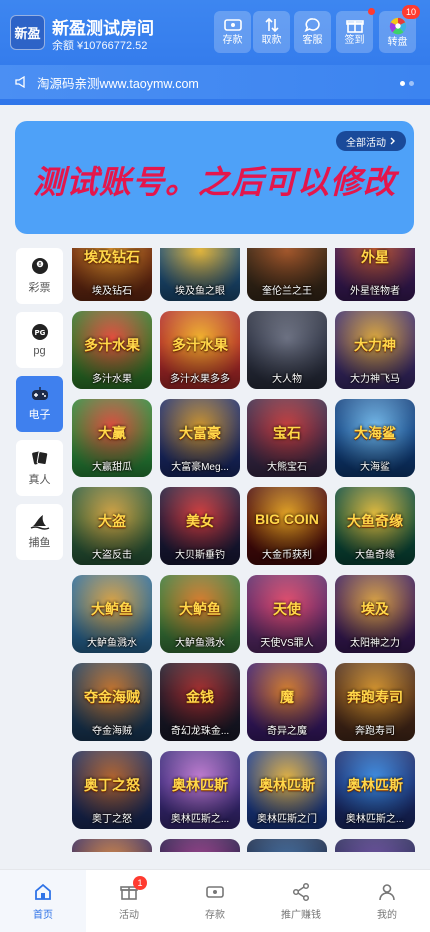 The image size is (430, 932). What do you see at coordinates (287, 350) in the screenshot?
I see `game-tile: 大人物` at bounding box center [287, 350].